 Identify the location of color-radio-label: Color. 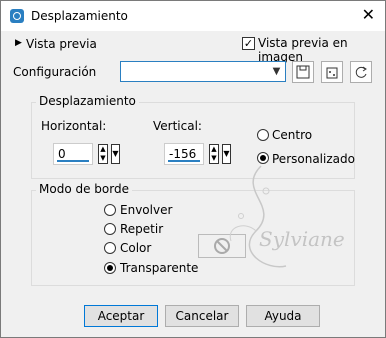
(135, 248).